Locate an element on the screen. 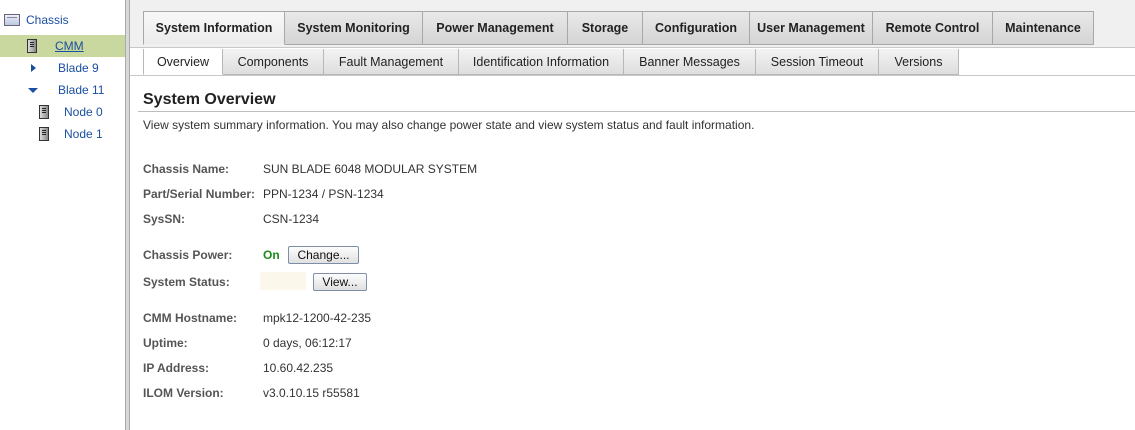 This screenshot has width=1135, height=430. title-divider is located at coordinates (636, 111).